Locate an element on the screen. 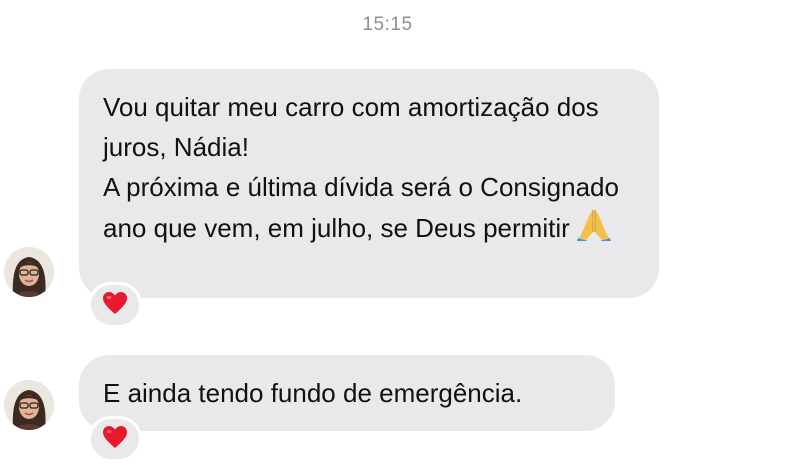 This screenshot has width=800, height=465. message-timestamp: 15:15 is located at coordinates (387, 24).